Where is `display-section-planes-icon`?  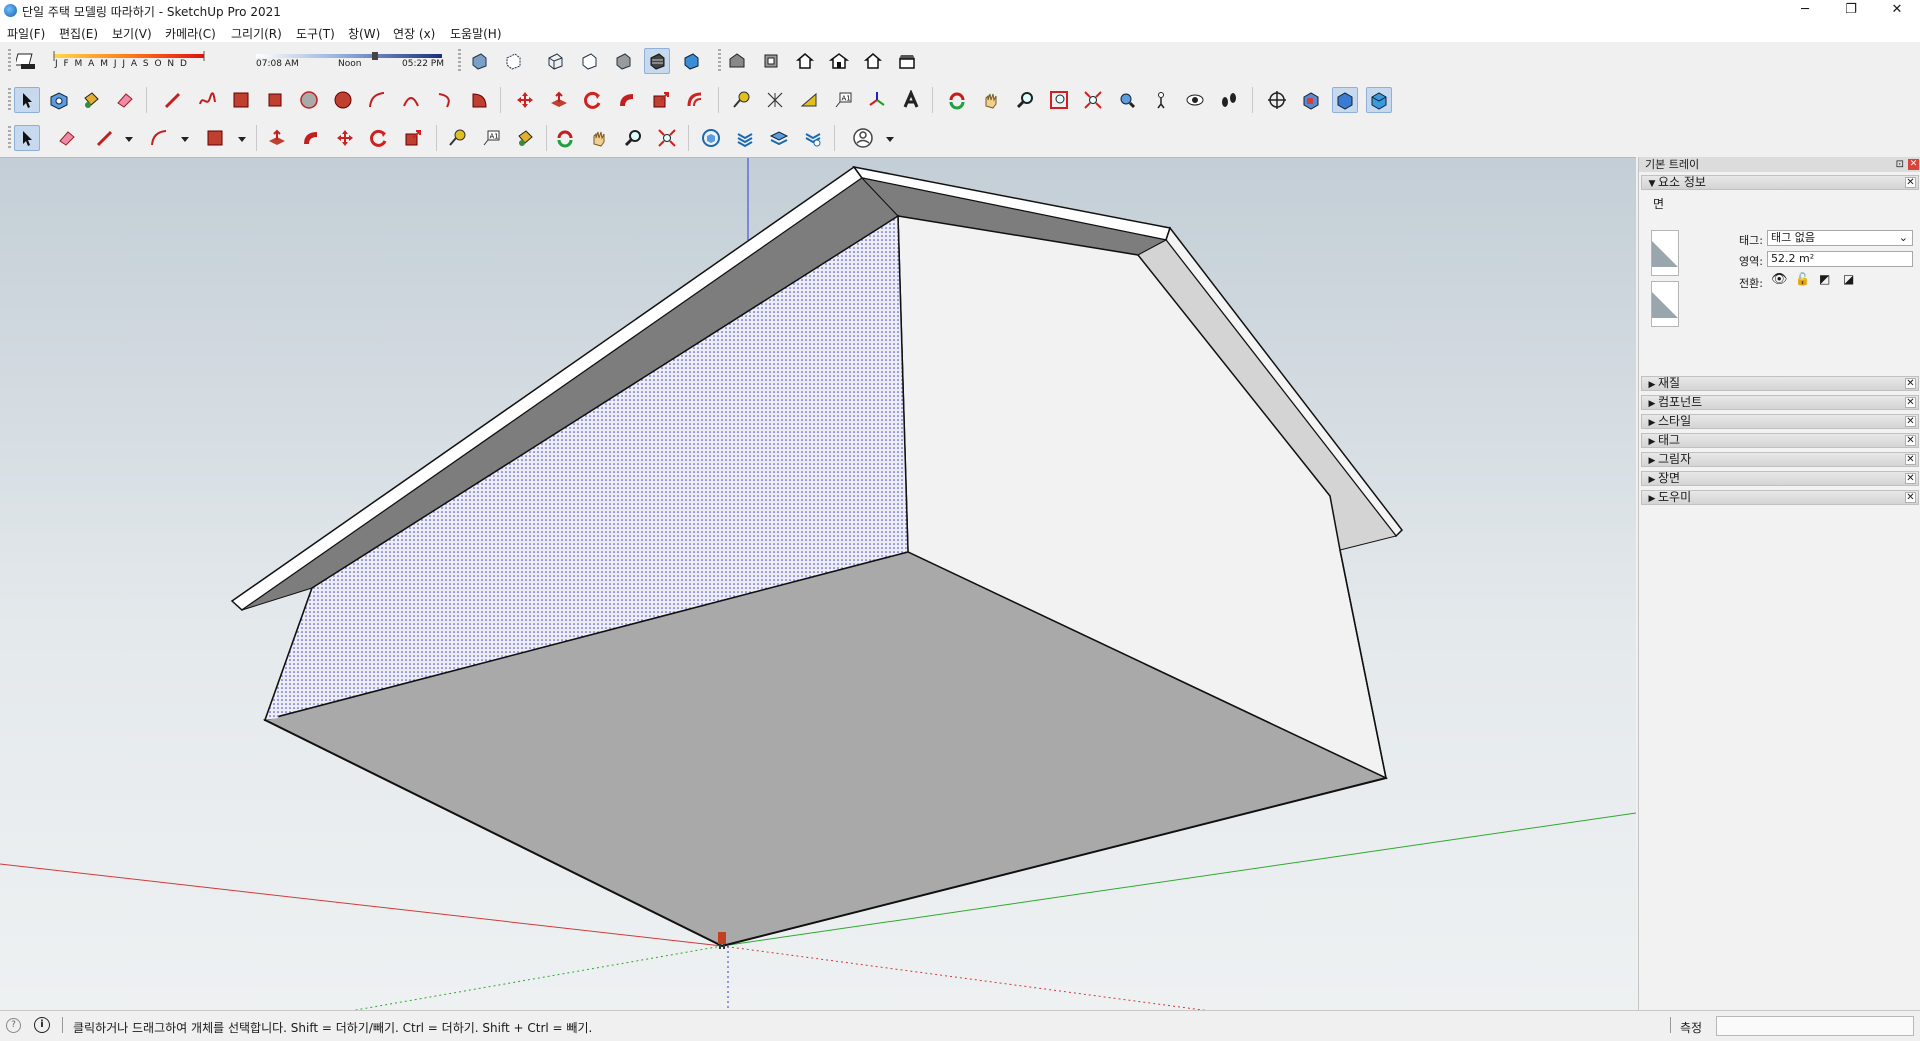
display-section-planes-icon is located at coordinates (1311, 100).